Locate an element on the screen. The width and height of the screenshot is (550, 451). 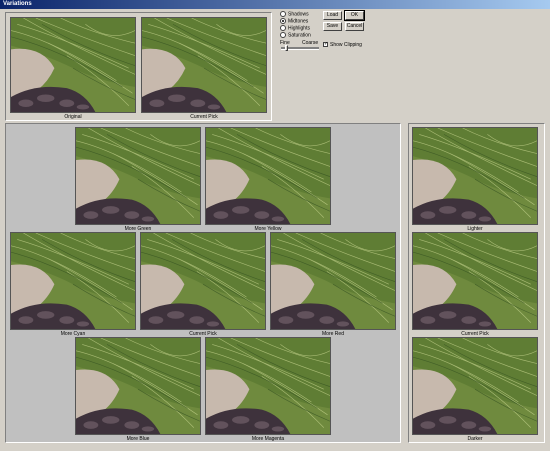
show-clipping-label: Show Clipping is located at coordinates (346, 45).